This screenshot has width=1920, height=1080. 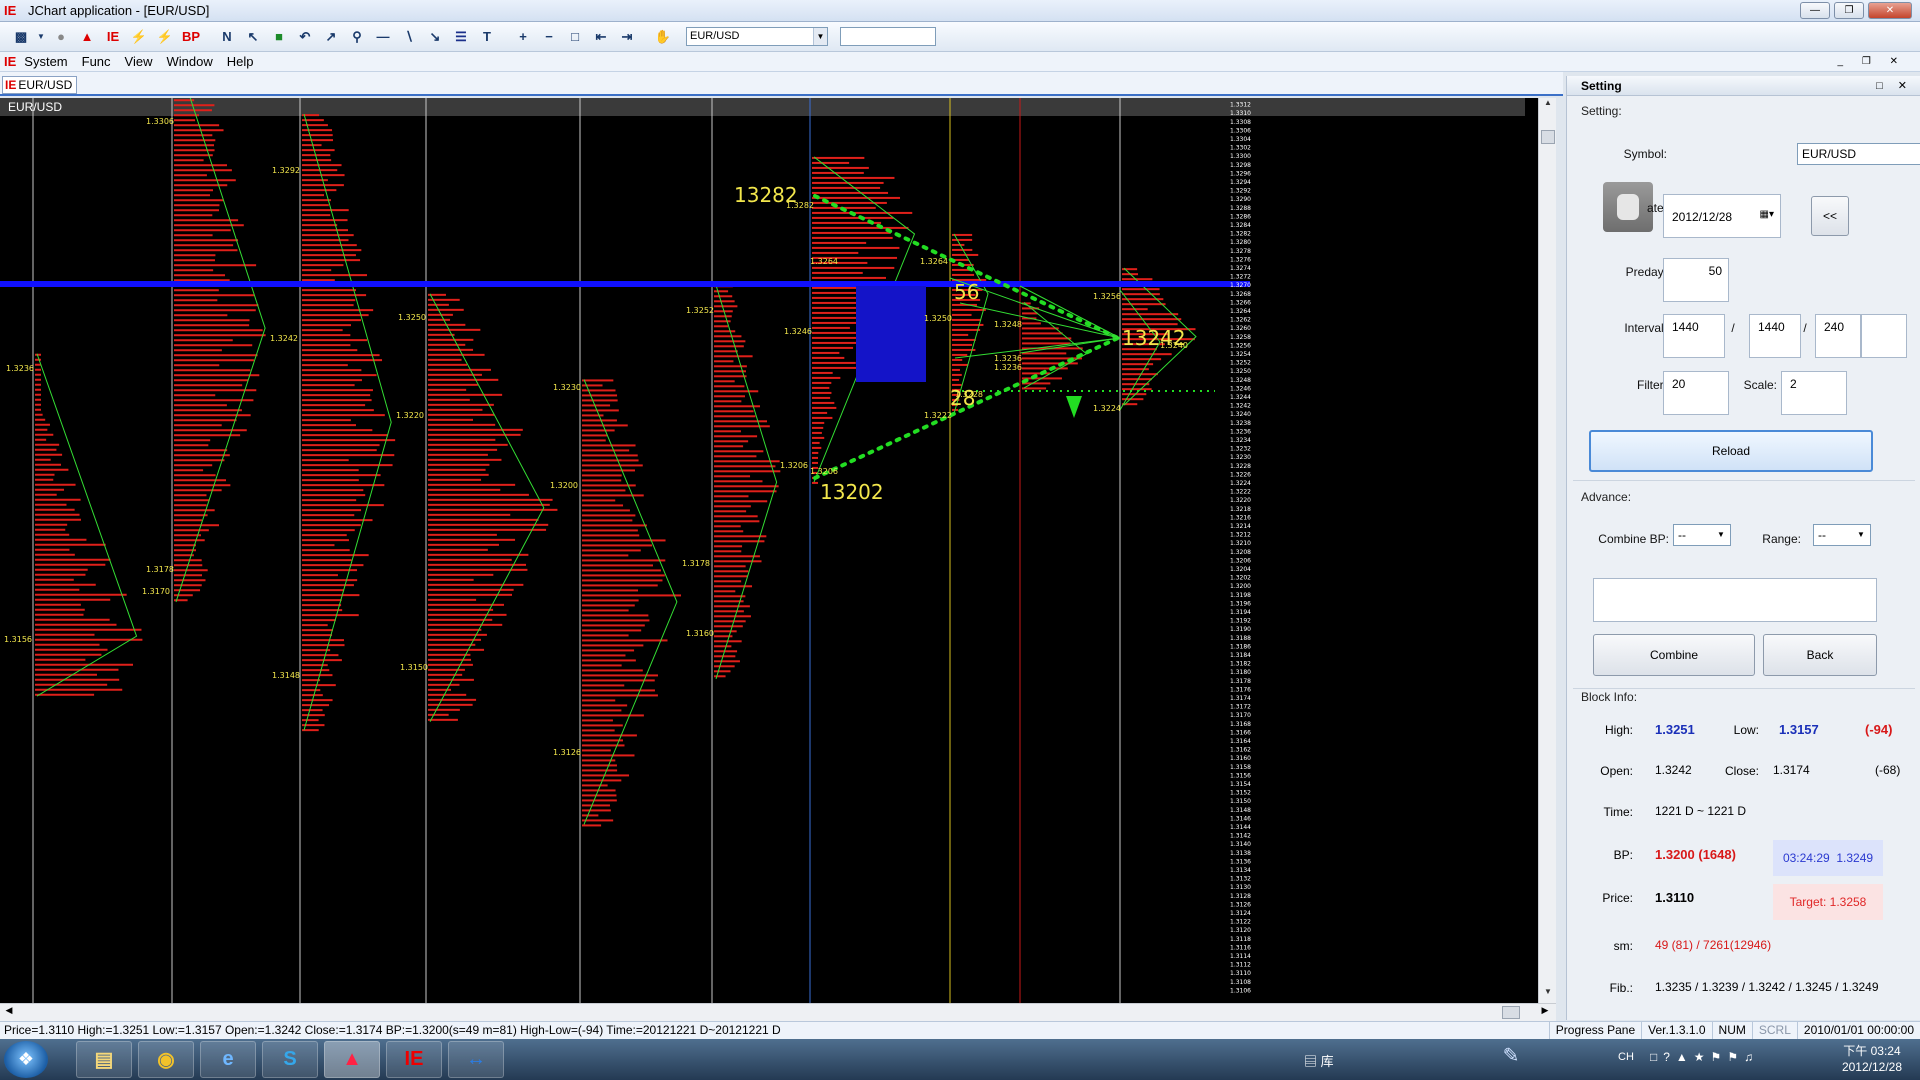 I want to click on scroll-left-icon: ⇤, so click(x=601, y=37).